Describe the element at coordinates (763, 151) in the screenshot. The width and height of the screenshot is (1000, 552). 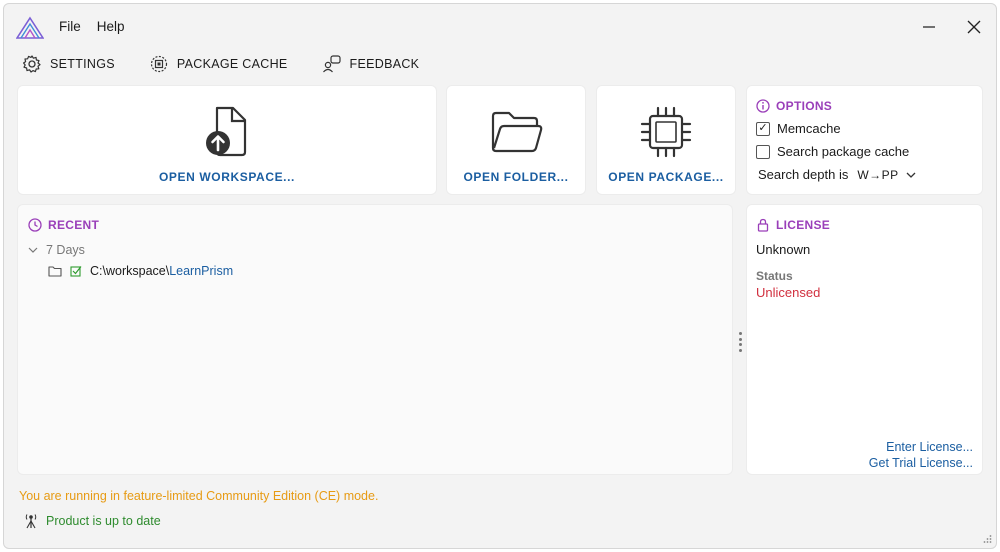
I see `search-cache-checkbox` at that location.